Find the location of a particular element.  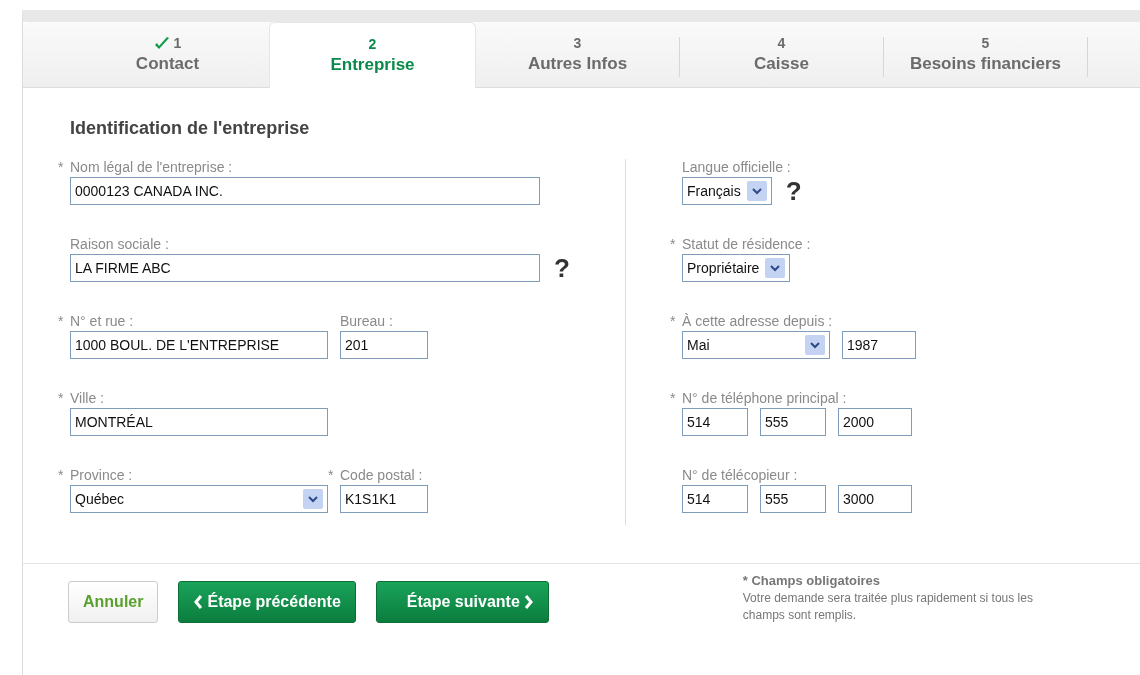

field-label: Langue officielle : is located at coordinates (736, 167).